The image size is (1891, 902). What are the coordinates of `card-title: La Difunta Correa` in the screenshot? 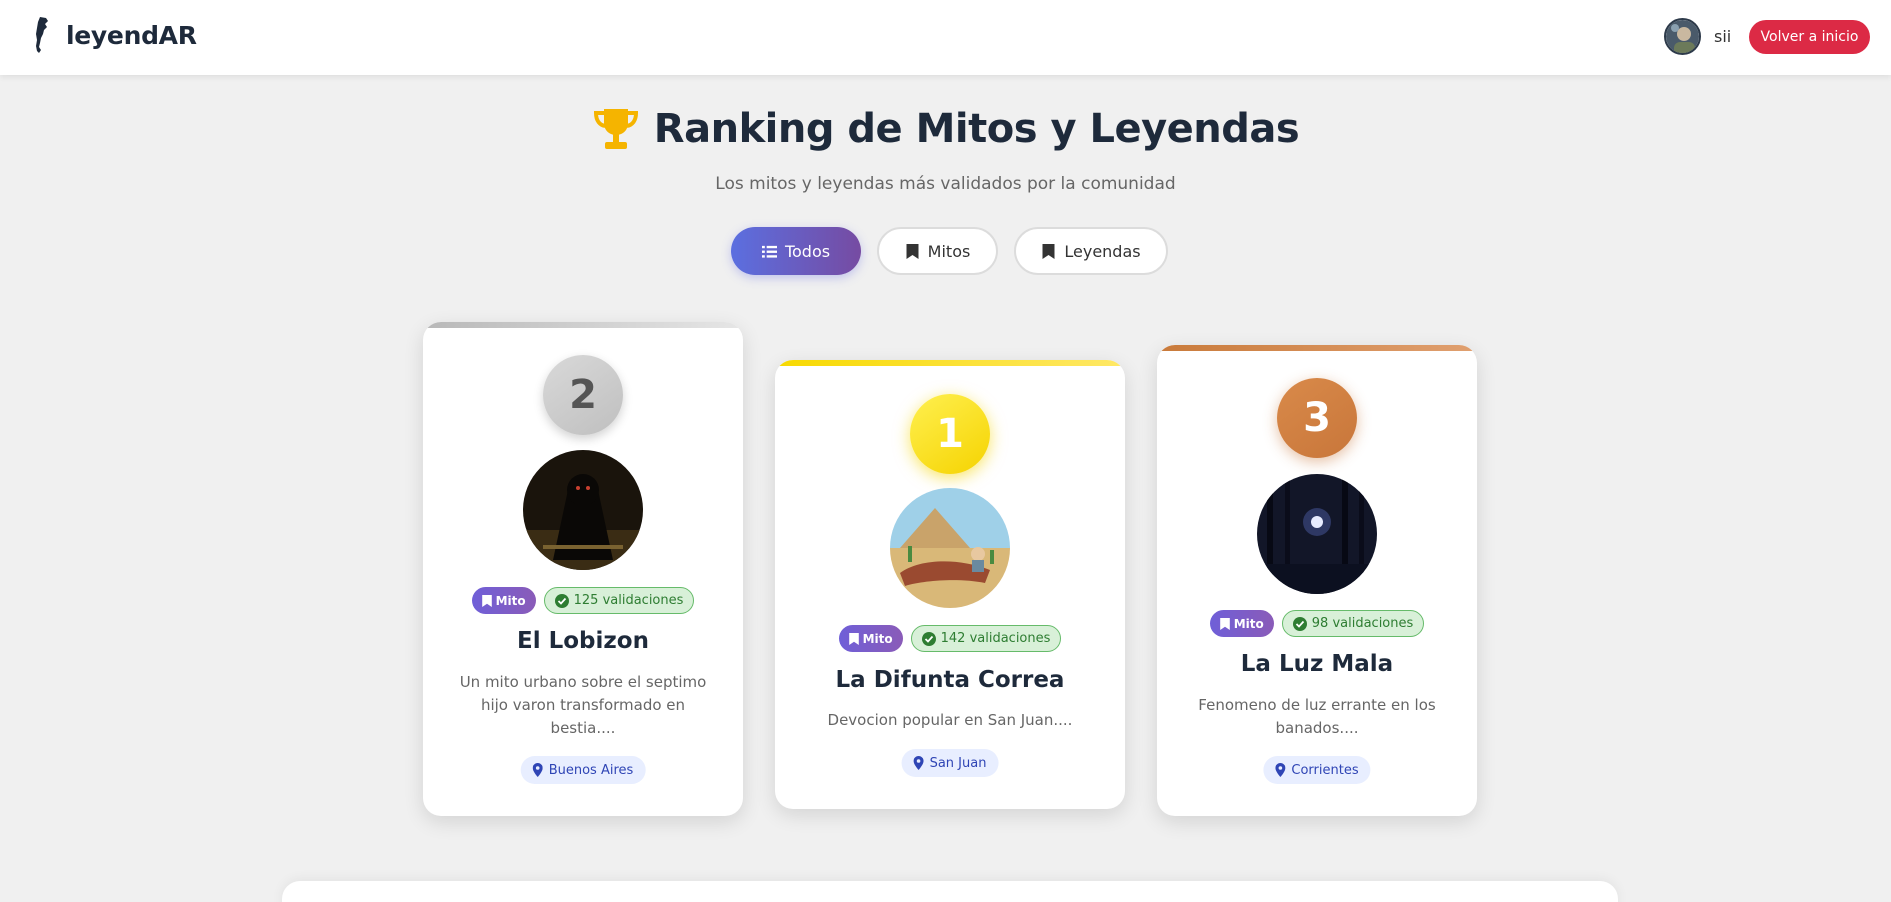 It's located at (950, 680).